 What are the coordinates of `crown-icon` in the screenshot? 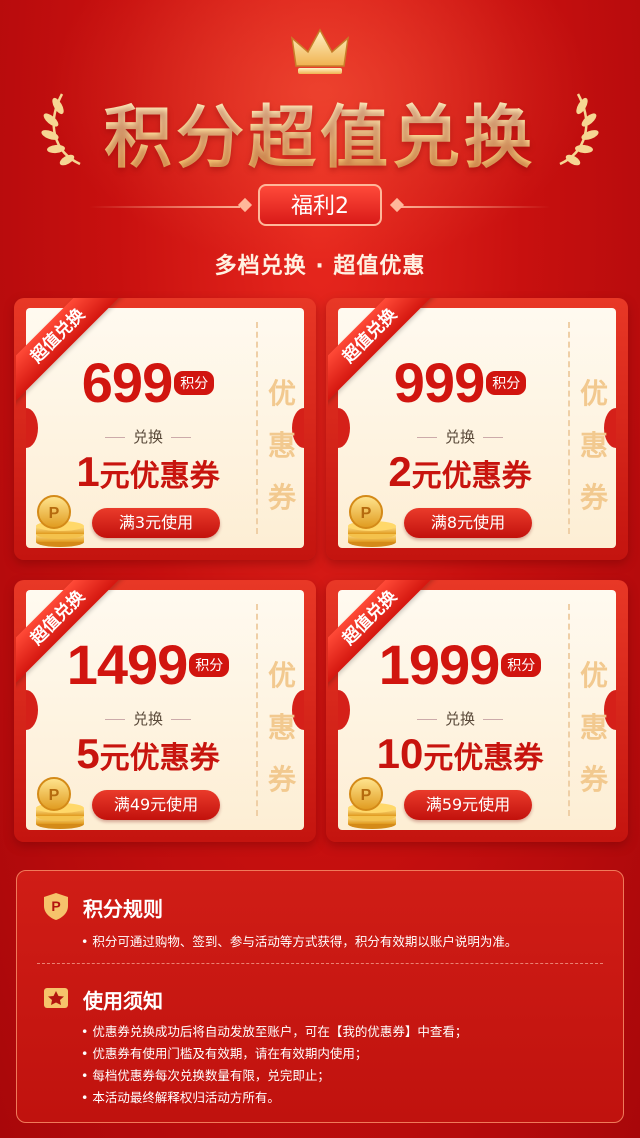 It's located at (320, 51).